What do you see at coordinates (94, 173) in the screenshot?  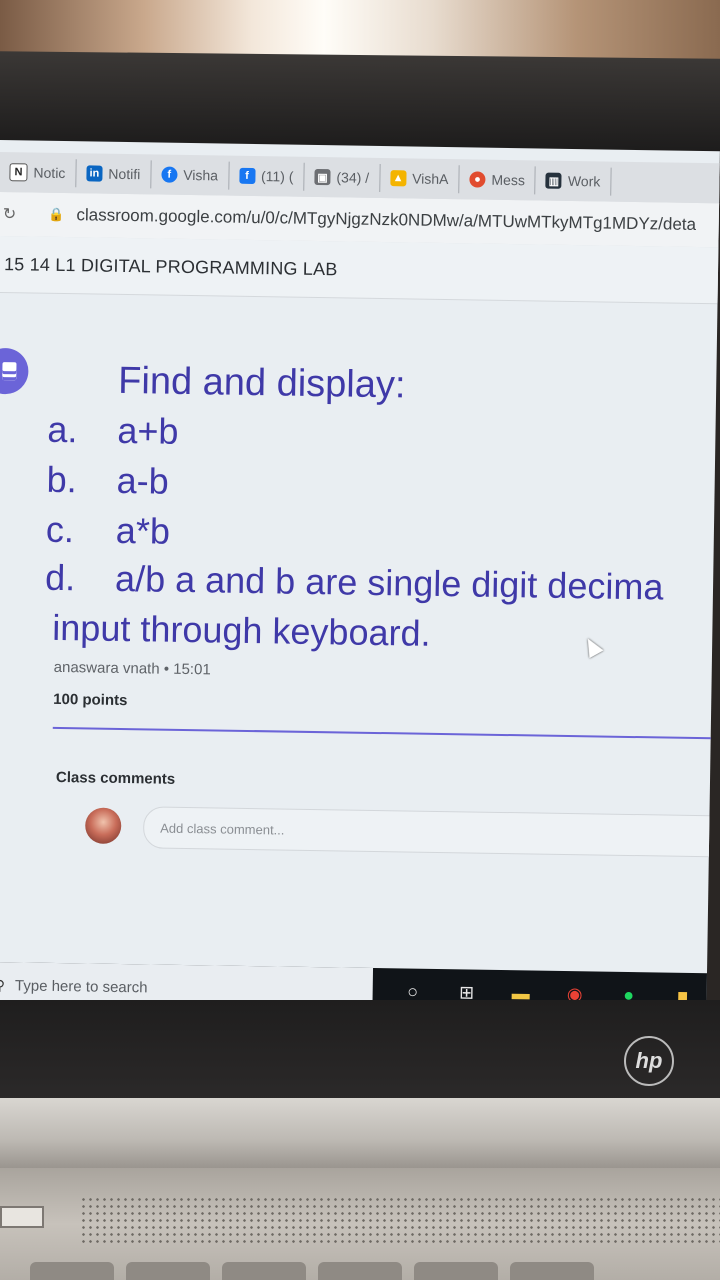 I see `linkedin-icon: in` at bounding box center [94, 173].